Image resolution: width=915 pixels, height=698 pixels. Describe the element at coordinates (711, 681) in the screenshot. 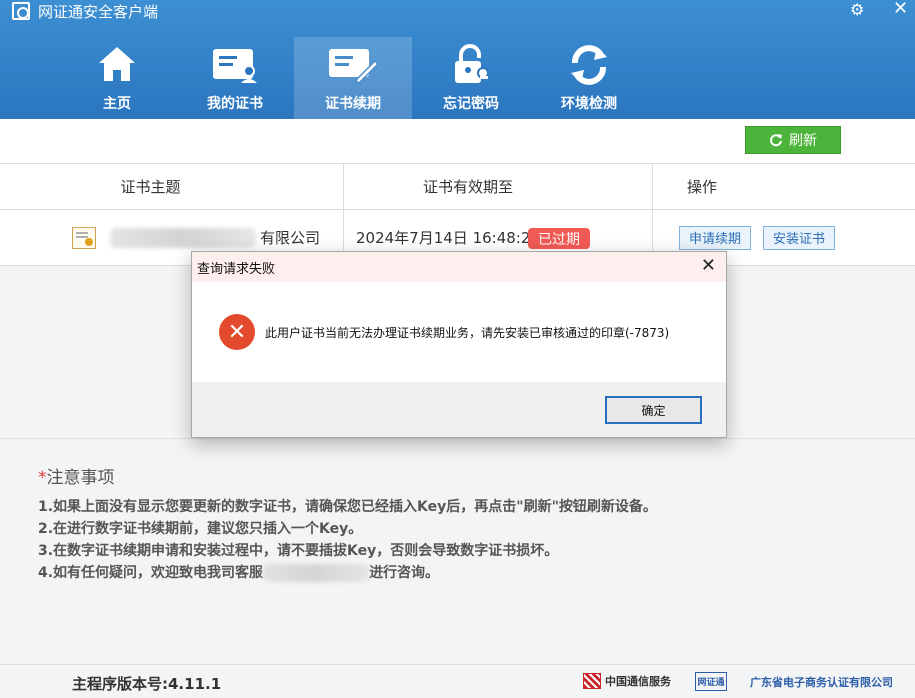

I see `netca-logo: 网证通` at that location.